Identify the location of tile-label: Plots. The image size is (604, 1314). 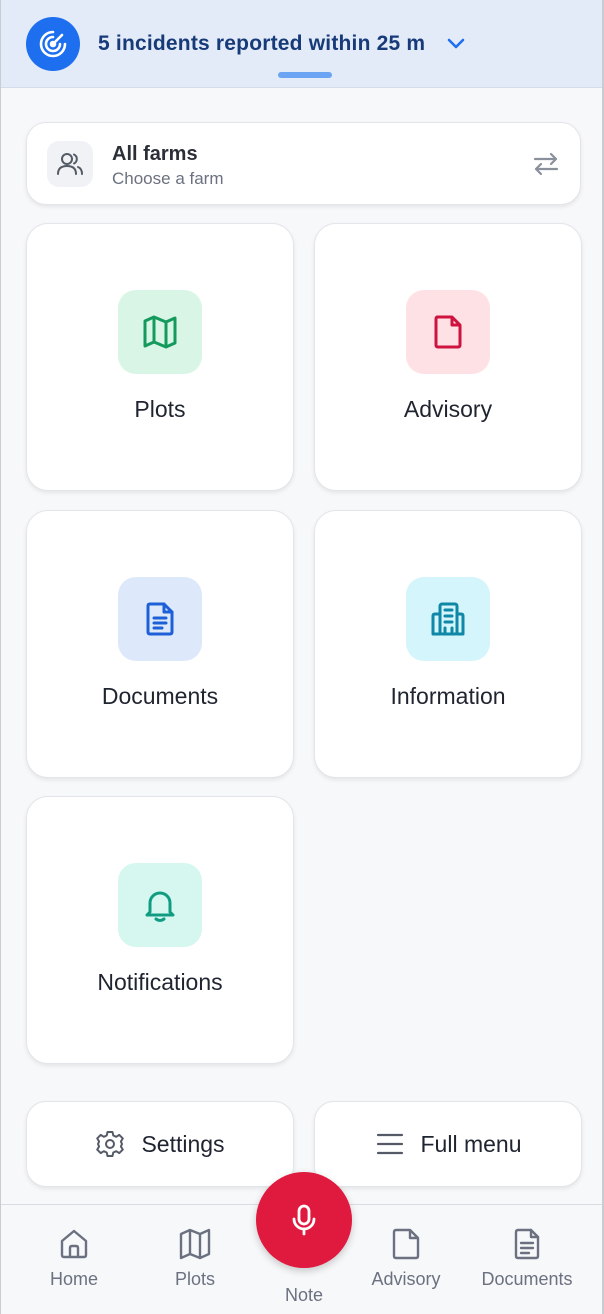
(160, 409).